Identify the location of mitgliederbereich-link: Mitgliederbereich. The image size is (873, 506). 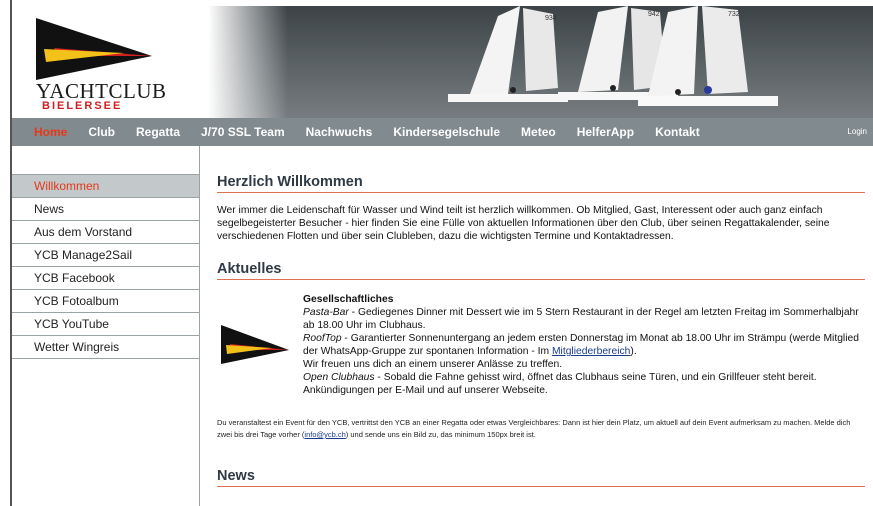
(591, 351).